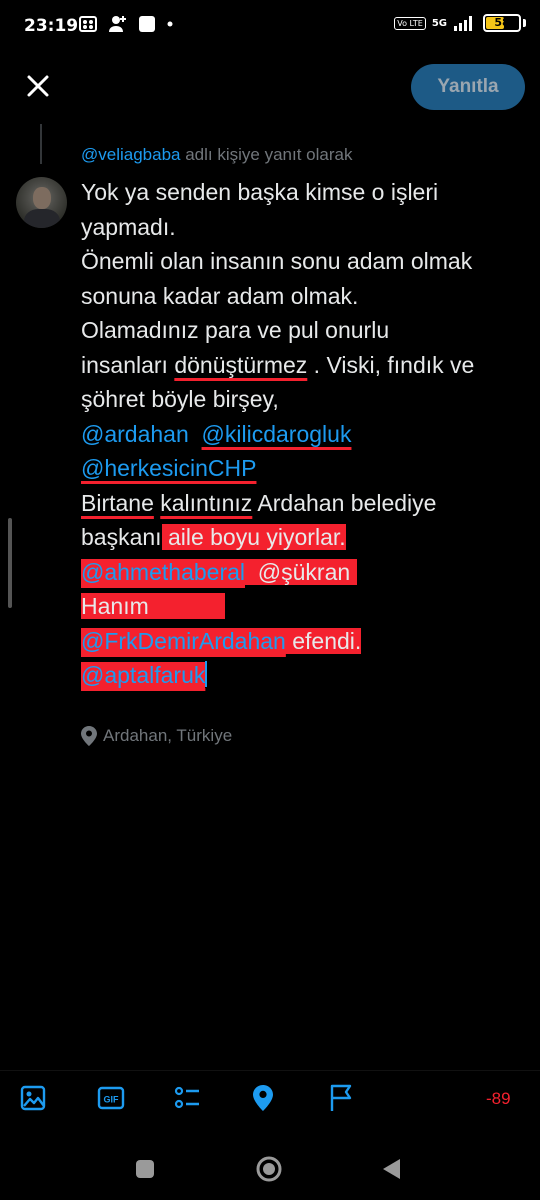  I want to click on close-button, so click(38, 86).